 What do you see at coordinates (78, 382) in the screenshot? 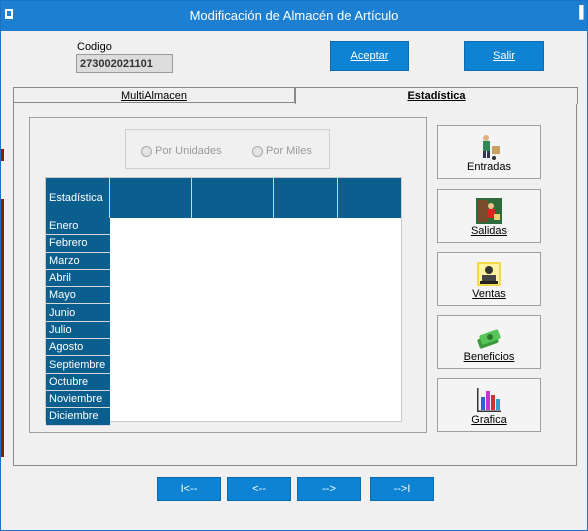
I see `month-row: Octubre` at bounding box center [78, 382].